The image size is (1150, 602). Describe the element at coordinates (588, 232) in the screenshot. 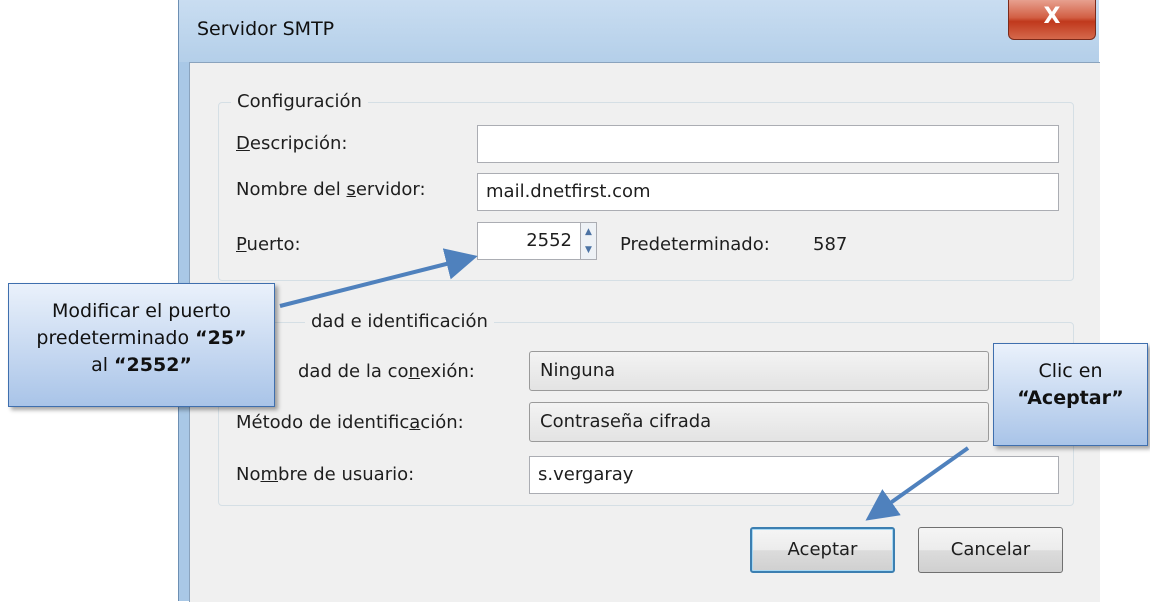

I see `spin-up-icon: ▲` at that location.